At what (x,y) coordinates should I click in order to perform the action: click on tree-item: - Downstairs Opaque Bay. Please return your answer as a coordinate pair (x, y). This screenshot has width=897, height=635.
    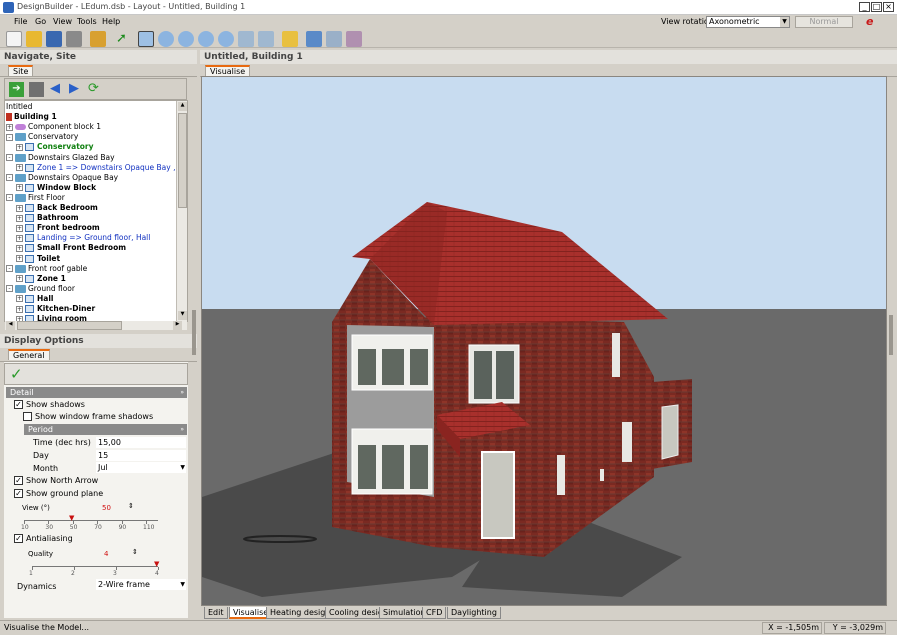
    Looking at the image, I should click on (62, 178).